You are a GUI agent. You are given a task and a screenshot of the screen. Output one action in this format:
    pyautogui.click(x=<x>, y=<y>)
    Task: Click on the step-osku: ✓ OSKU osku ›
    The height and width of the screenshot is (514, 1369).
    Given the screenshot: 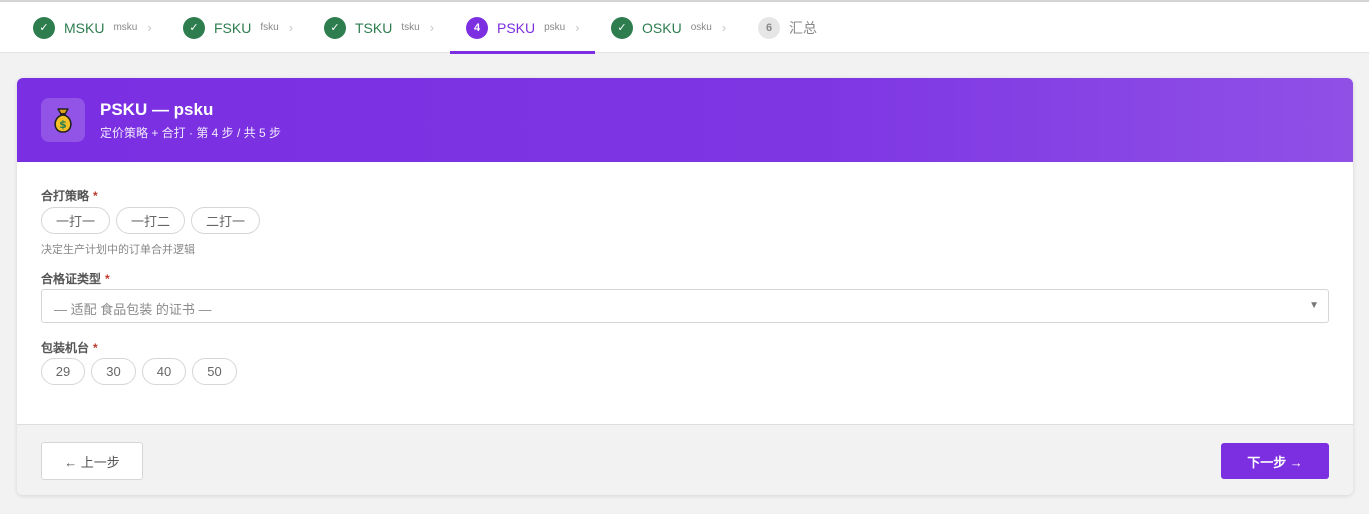 What is the action you would take?
    pyautogui.click(x=668, y=27)
    